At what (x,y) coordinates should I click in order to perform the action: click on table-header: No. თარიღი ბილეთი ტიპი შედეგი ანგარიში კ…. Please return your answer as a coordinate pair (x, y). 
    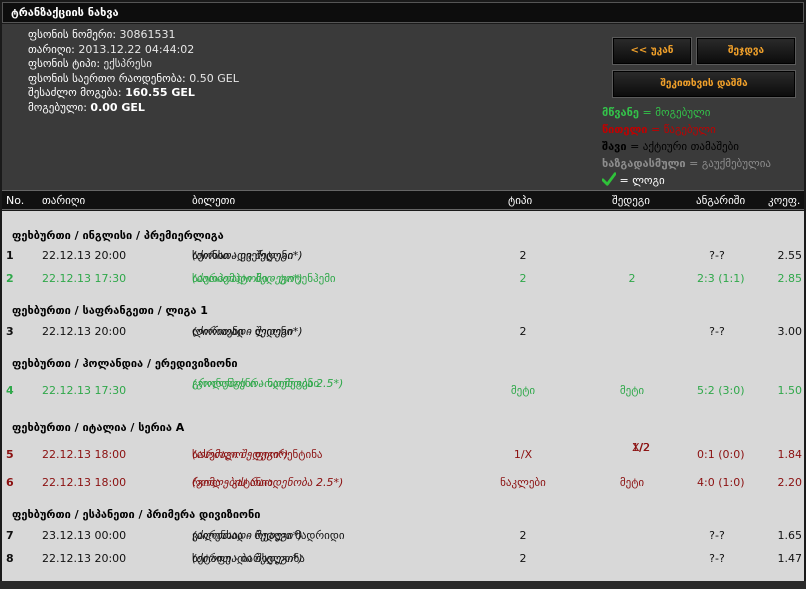
    Looking at the image, I should click on (403, 200).